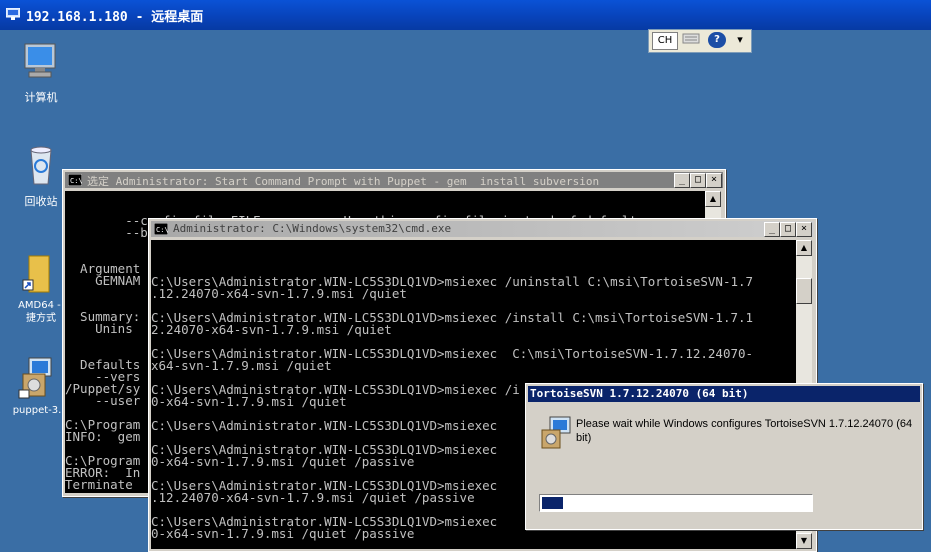 The width and height of the screenshot is (931, 552). Describe the element at coordinates (279, 293) in the screenshot. I see `console-line: .12.24070-x64-svn-1.7.9.msi /quiet` at that location.